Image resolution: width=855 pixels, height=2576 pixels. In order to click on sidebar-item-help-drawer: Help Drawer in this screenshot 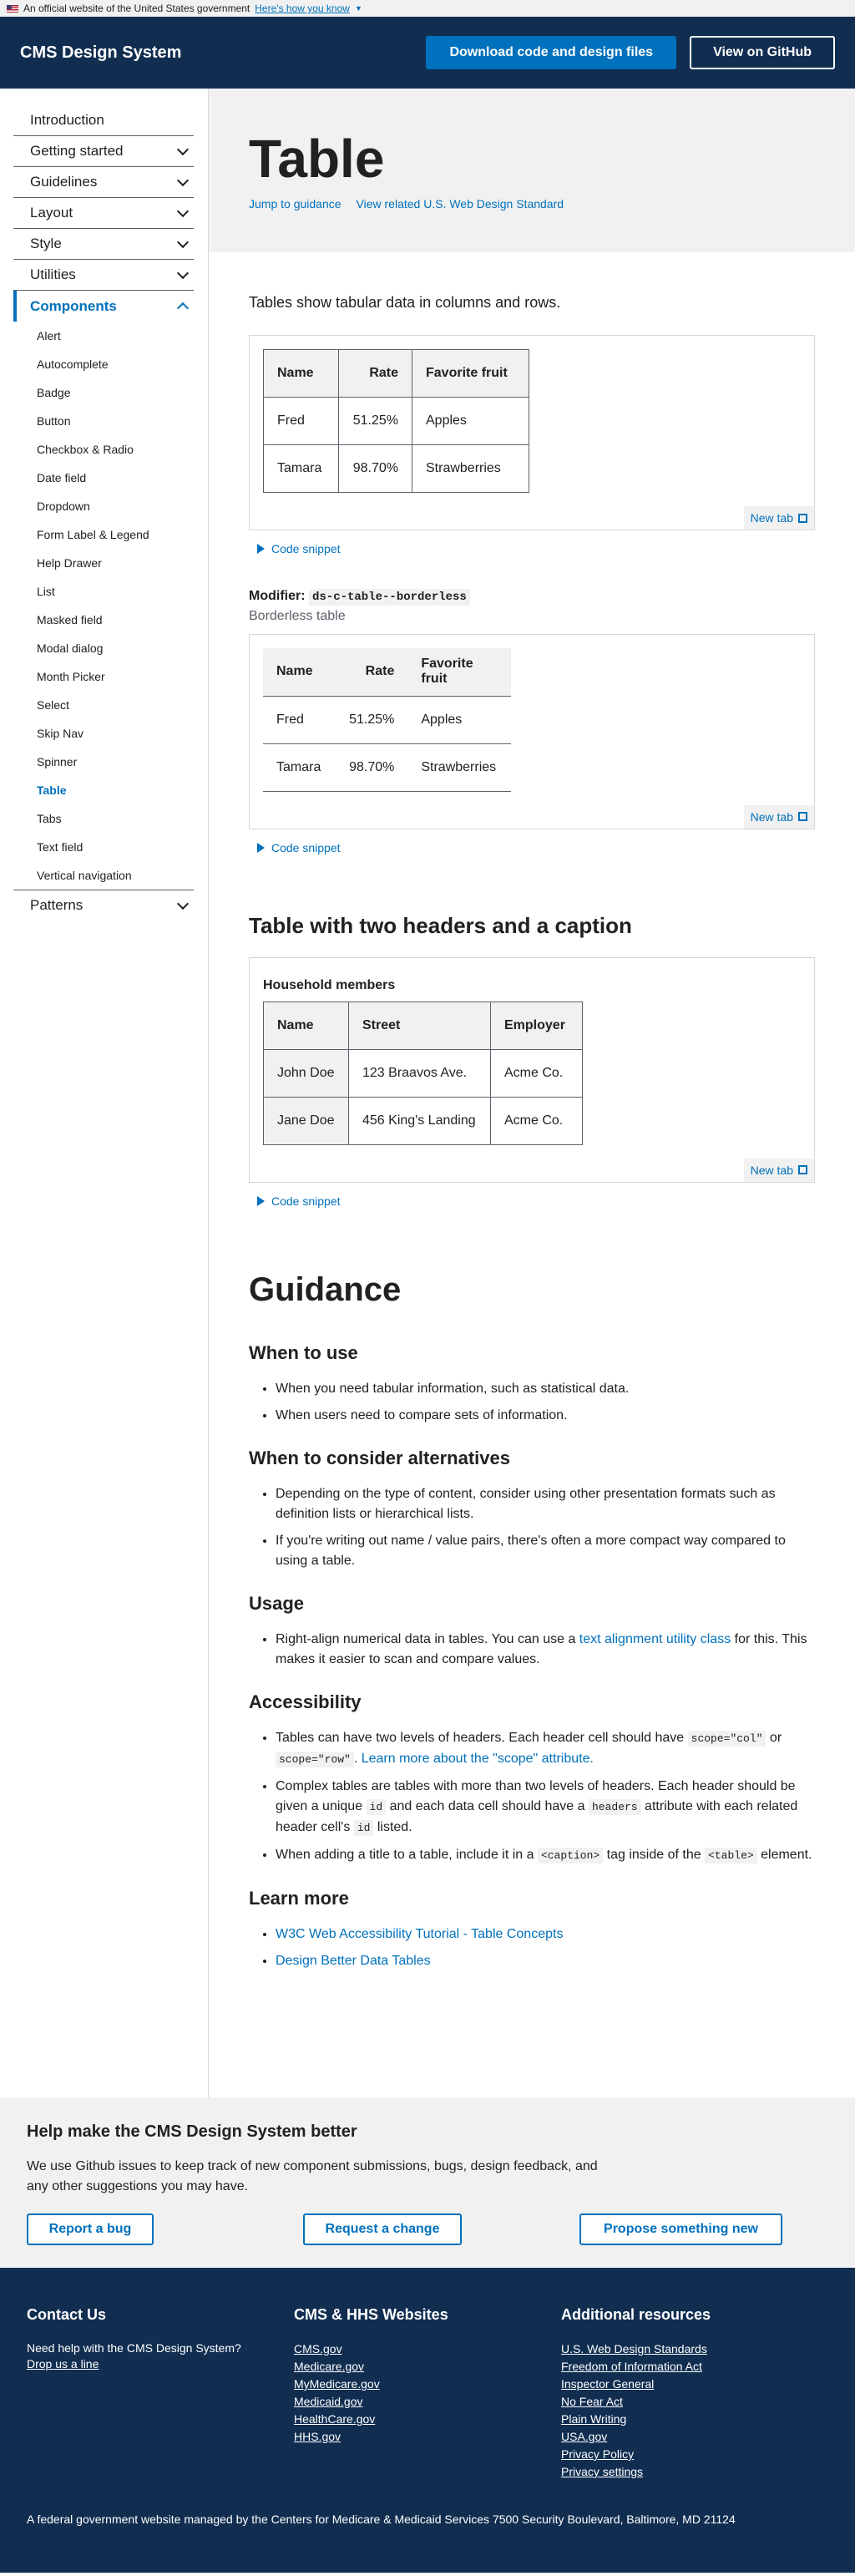, I will do `click(110, 563)`.